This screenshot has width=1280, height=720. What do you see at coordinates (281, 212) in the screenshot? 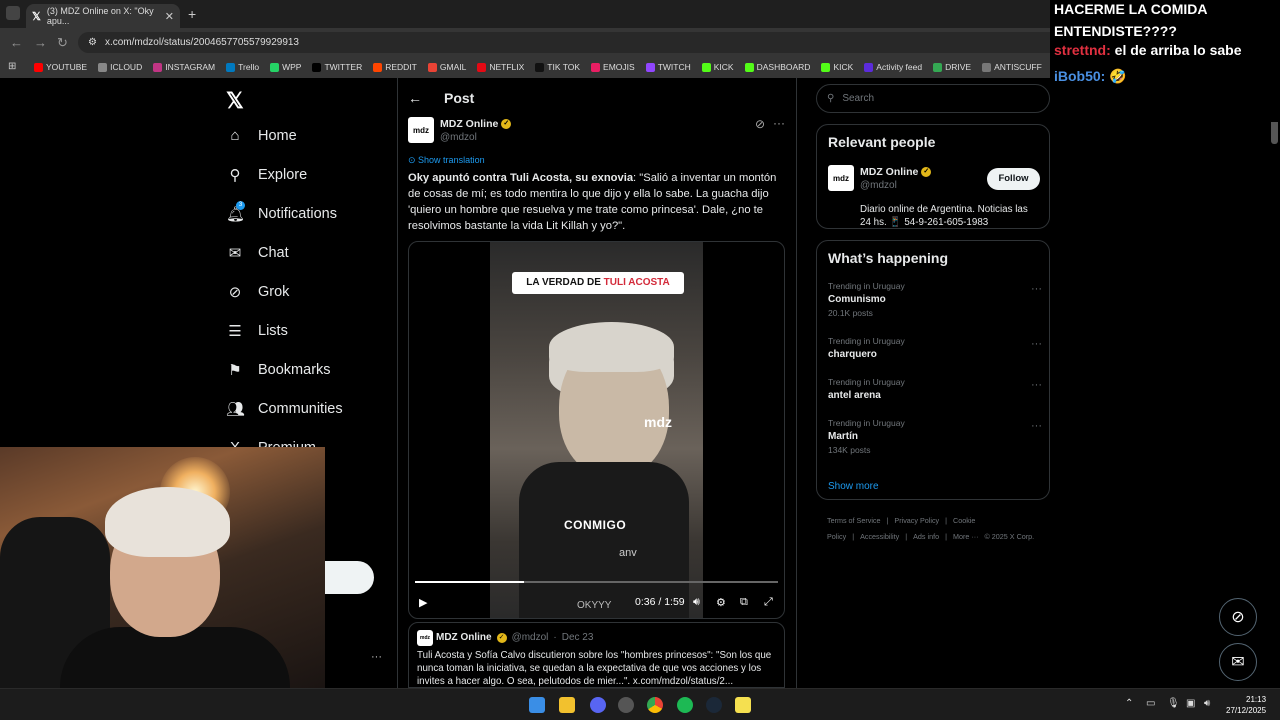
I see `nav-item-notifications: 🔔︎ 3 Notifications` at bounding box center [281, 212].